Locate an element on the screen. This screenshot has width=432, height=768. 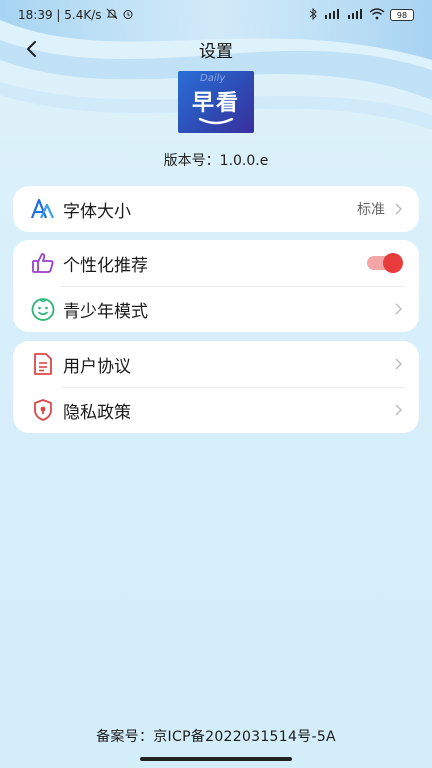
bluetooth-icon is located at coordinates (313, 15).